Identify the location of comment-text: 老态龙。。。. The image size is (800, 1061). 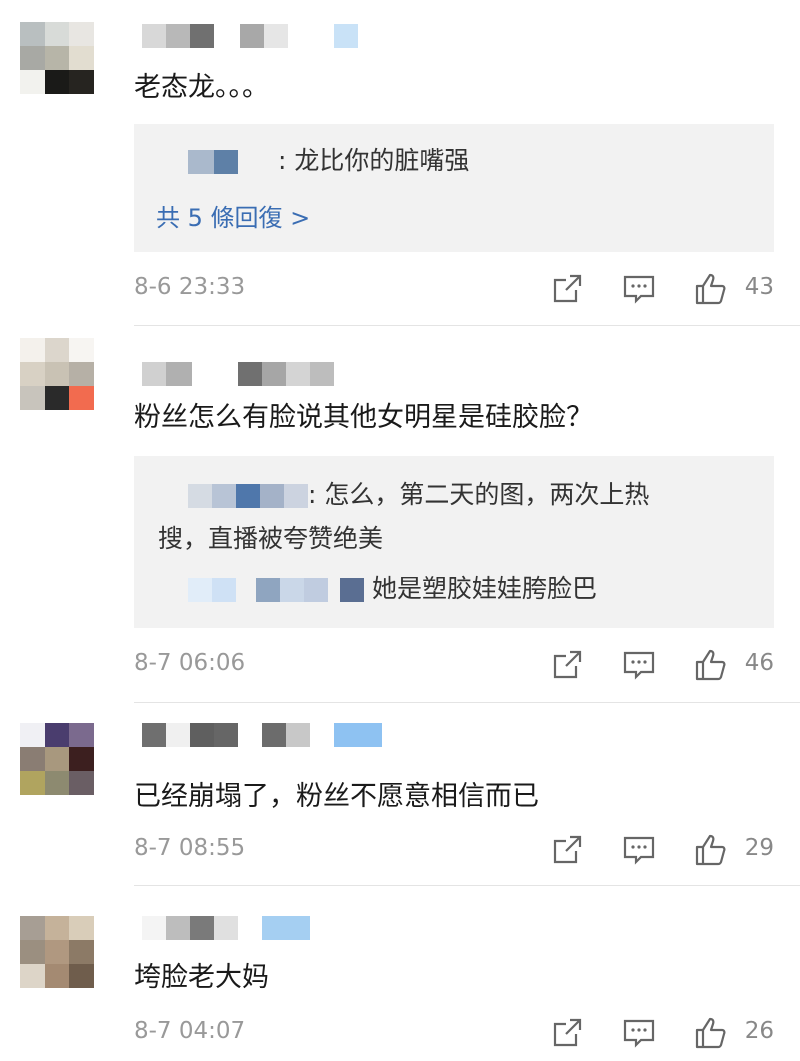
(201, 87).